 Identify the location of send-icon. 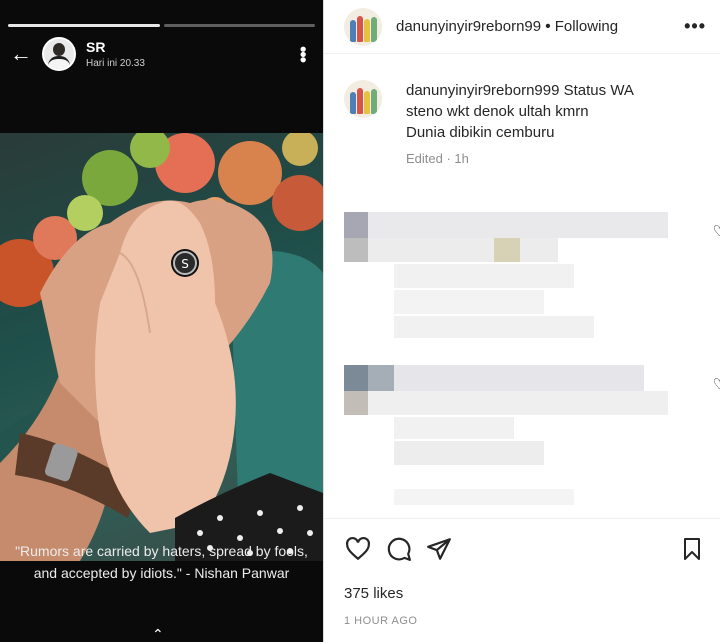
(439, 549).